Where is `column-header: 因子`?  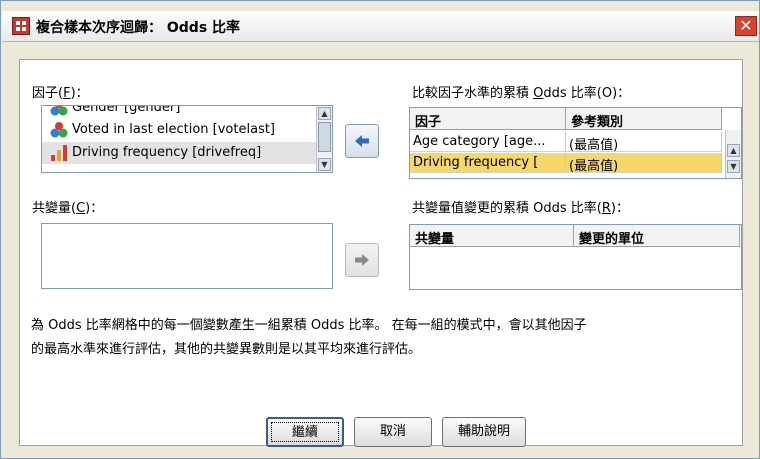 column-header: 因子 is located at coordinates (488, 119).